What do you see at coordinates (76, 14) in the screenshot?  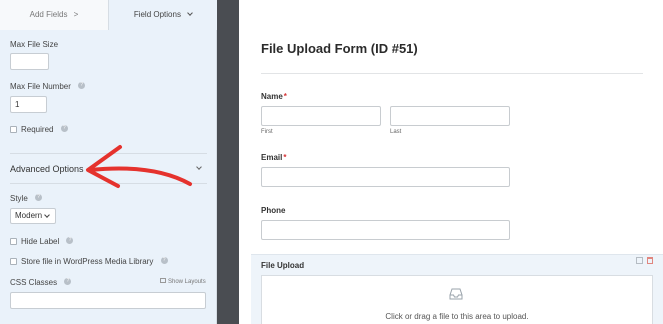 I see `chevron-right-icon: >` at bounding box center [76, 14].